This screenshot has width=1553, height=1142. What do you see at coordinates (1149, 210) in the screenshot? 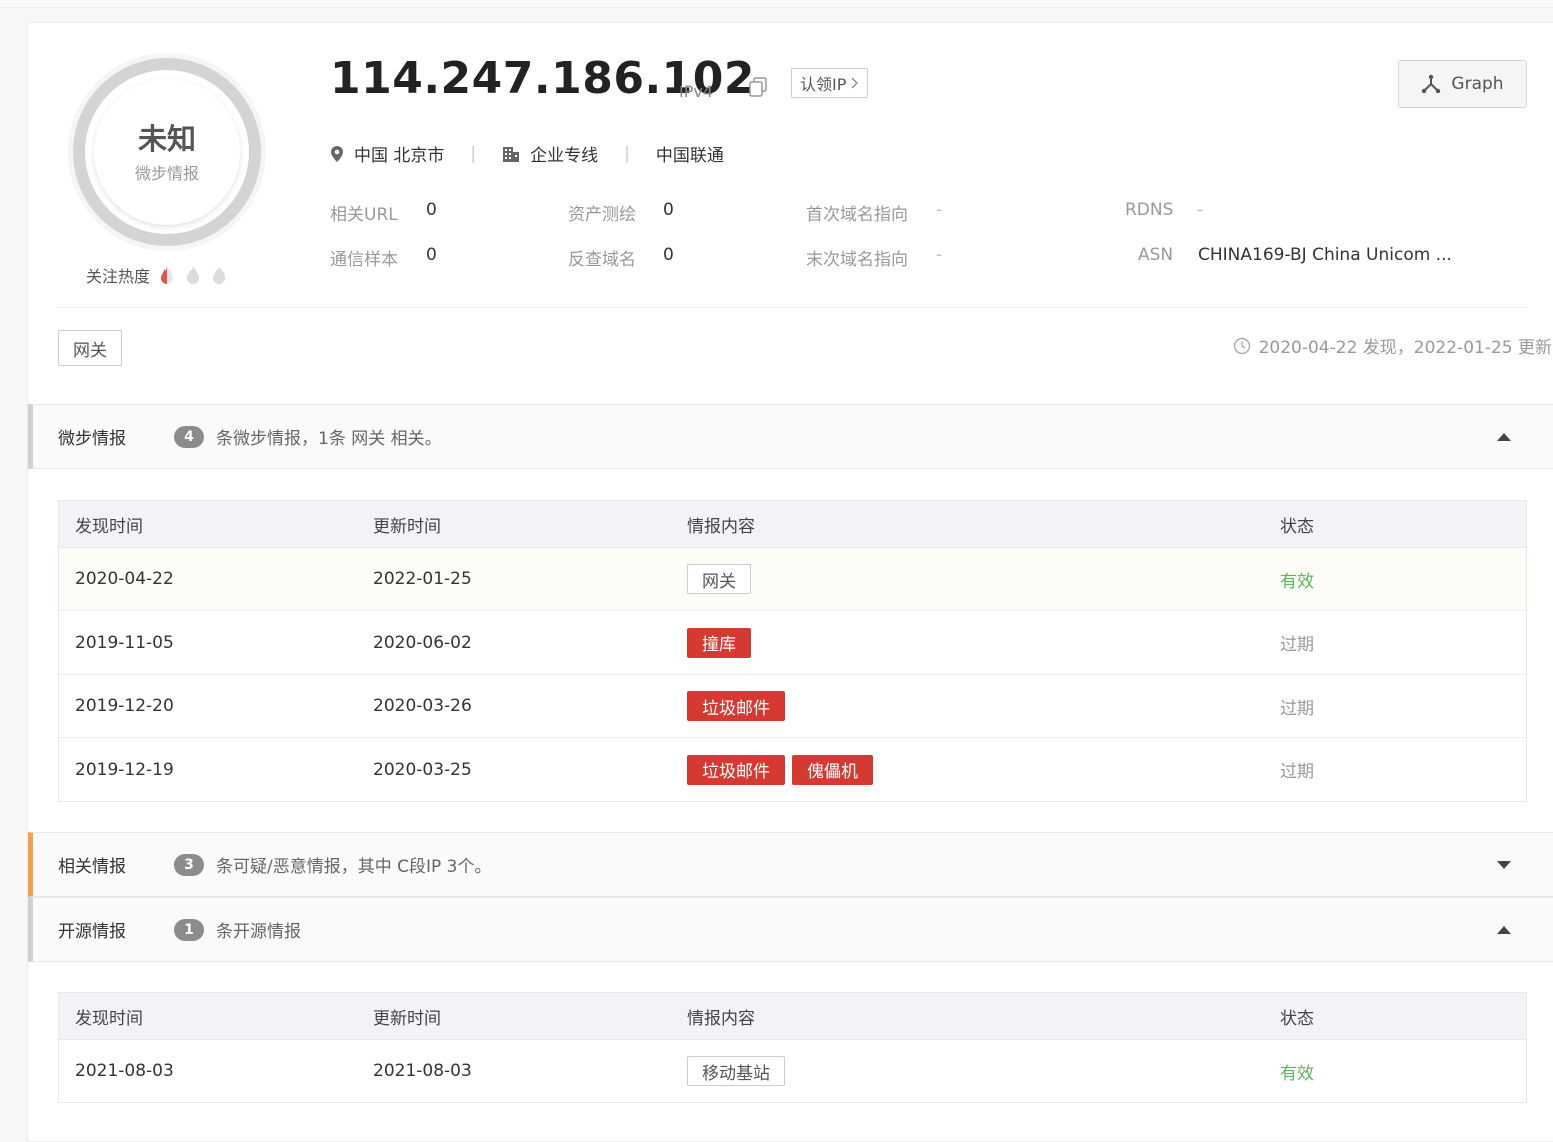
I see `rdns-label: RDNS` at bounding box center [1149, 210].